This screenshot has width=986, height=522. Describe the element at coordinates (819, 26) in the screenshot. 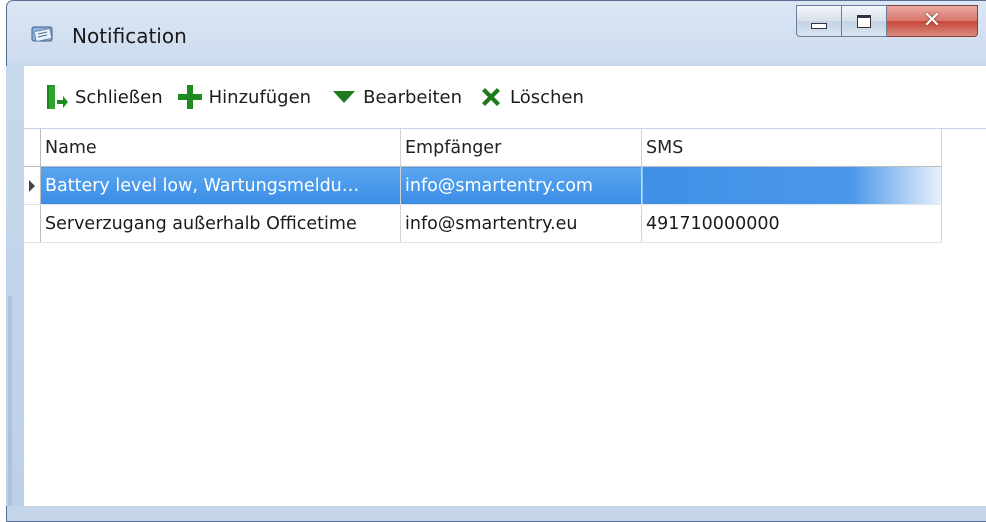

I see `minimize-icon` at that location.